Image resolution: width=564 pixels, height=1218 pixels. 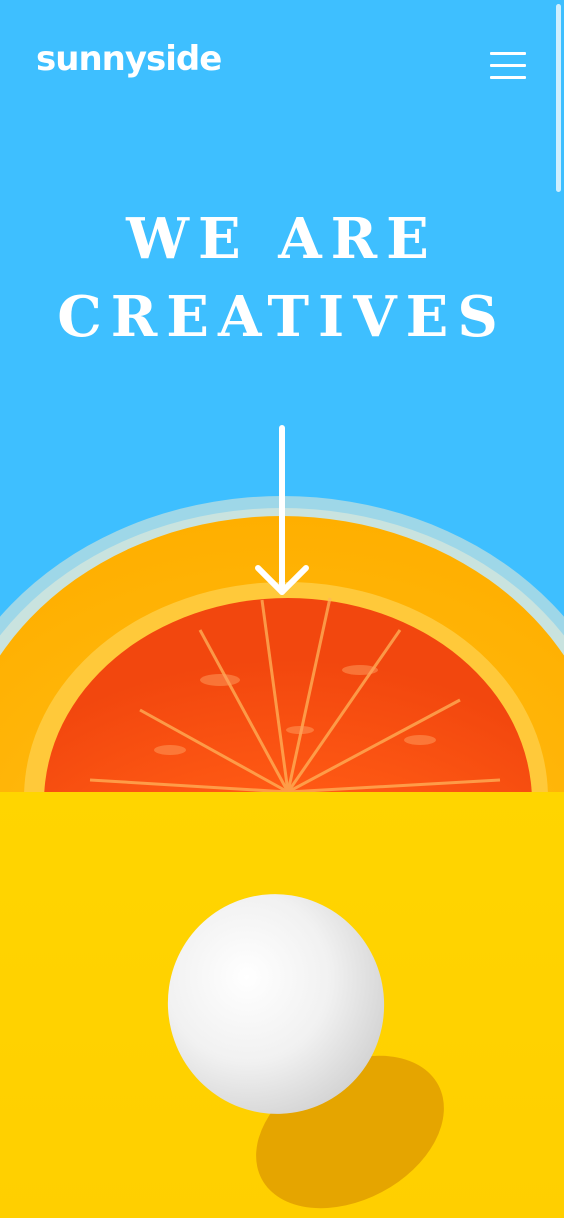 I want to click on arrow-down-icon, so click(x=282, y=512).